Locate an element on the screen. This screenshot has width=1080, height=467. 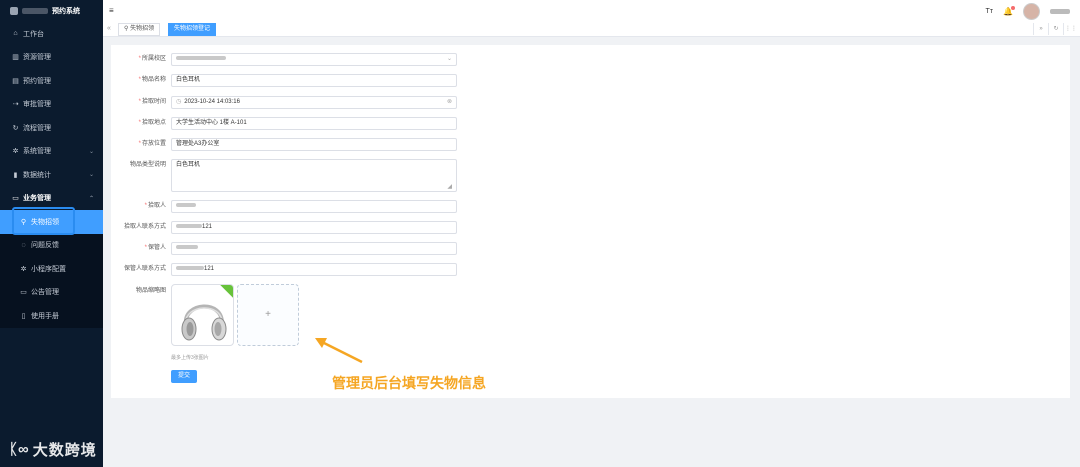
tag-tools: » ↻ ⋮⋮ is located at coordinates (1055, 29).